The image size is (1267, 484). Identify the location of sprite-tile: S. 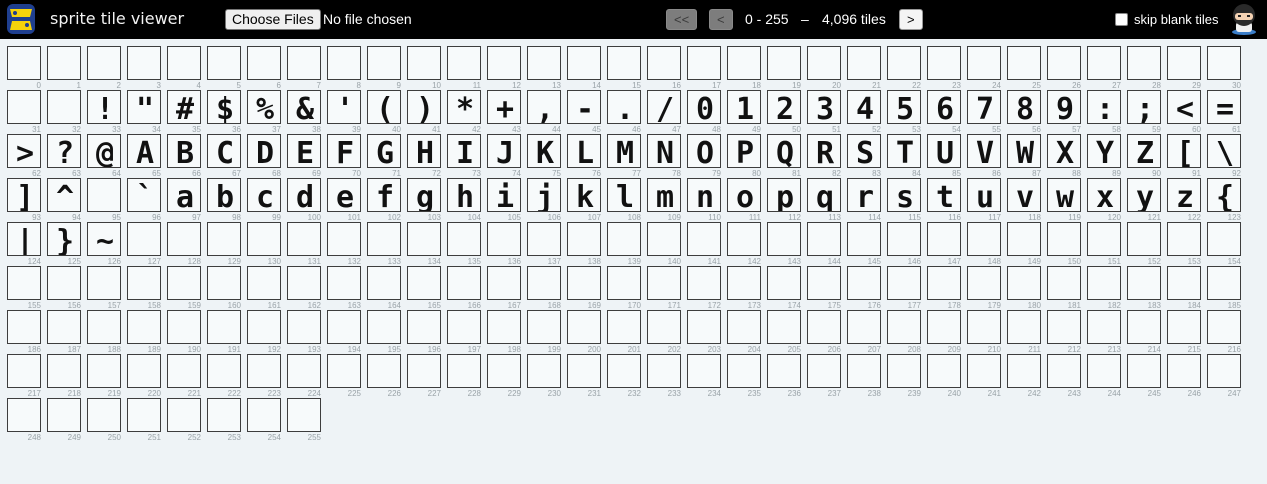
(864, 151).